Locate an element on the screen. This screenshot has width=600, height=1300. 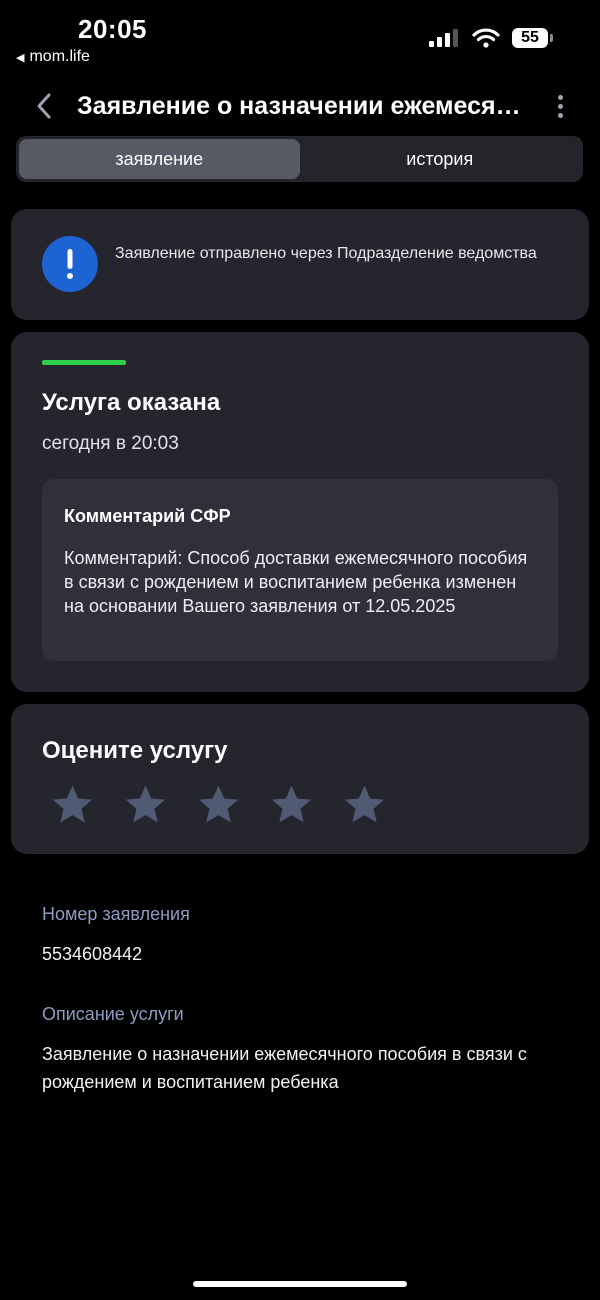
status-time: 20:05 is located at coordinates (112, 29).